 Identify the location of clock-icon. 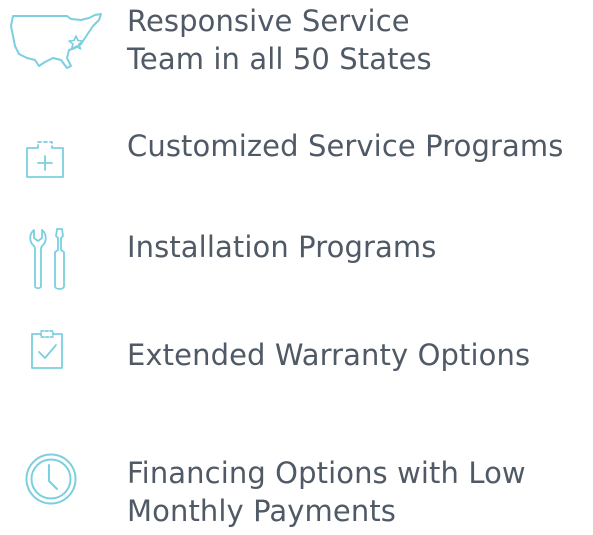
(51, 479).